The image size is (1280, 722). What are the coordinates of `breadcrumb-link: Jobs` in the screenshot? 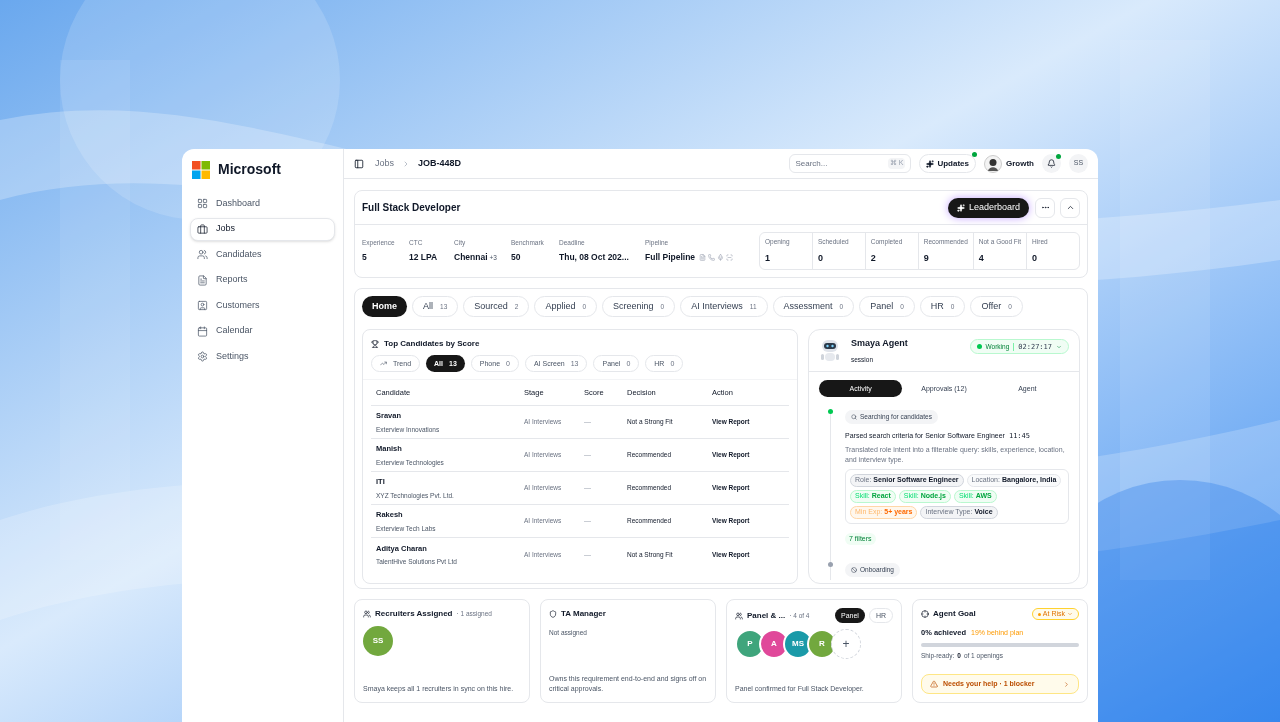 It's located at (384, 163).